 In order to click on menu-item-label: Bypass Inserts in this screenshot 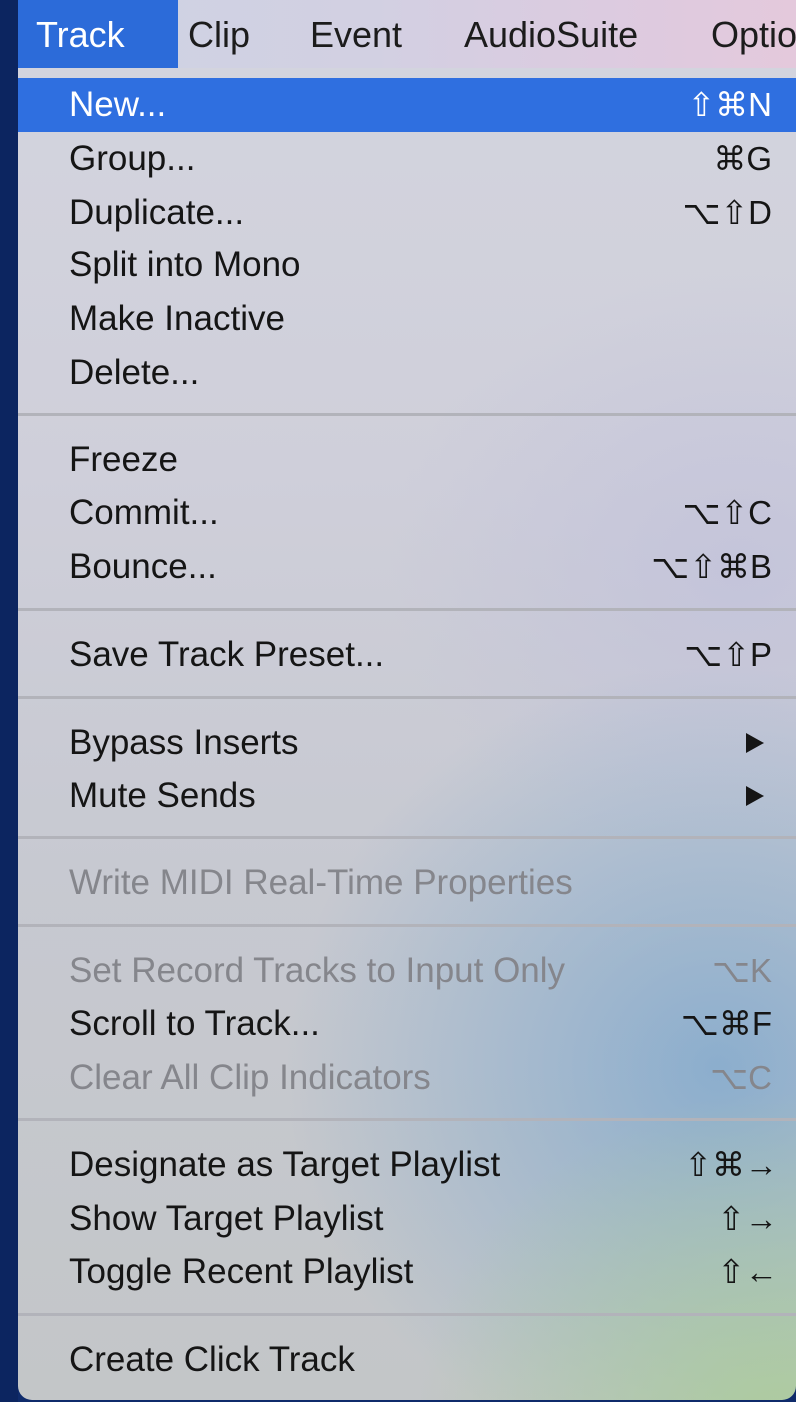, I will do `click(184, 742)`.